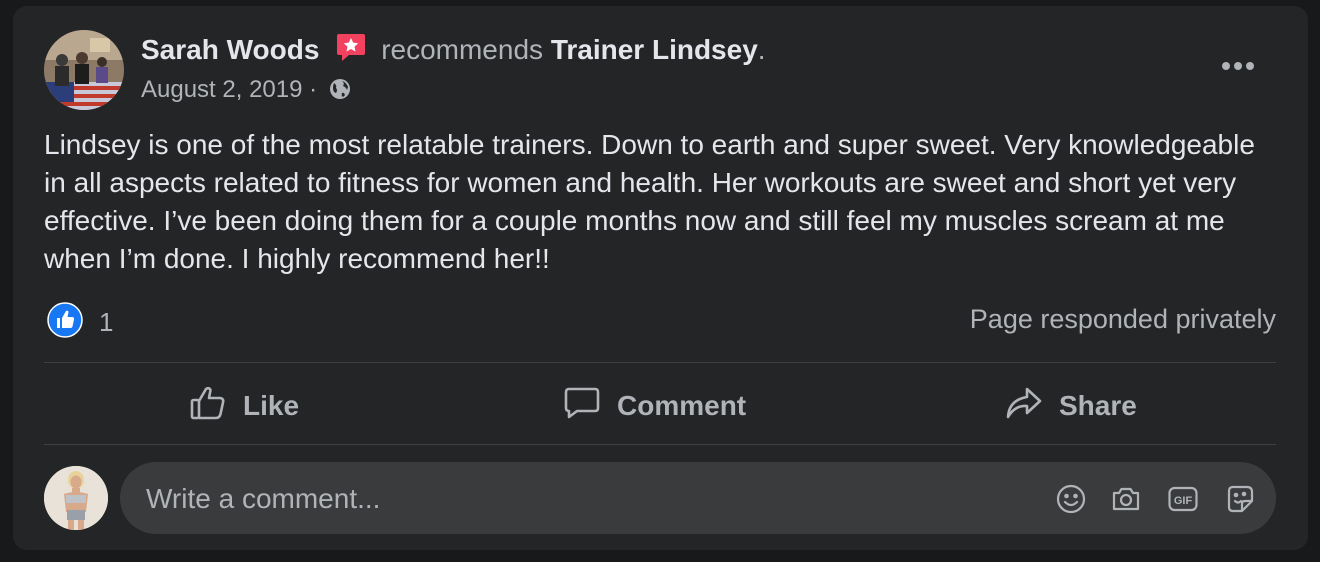 The height and width of the screenshot is (562, 1320). I want to click on emoji-icon, so click(1071, 499).